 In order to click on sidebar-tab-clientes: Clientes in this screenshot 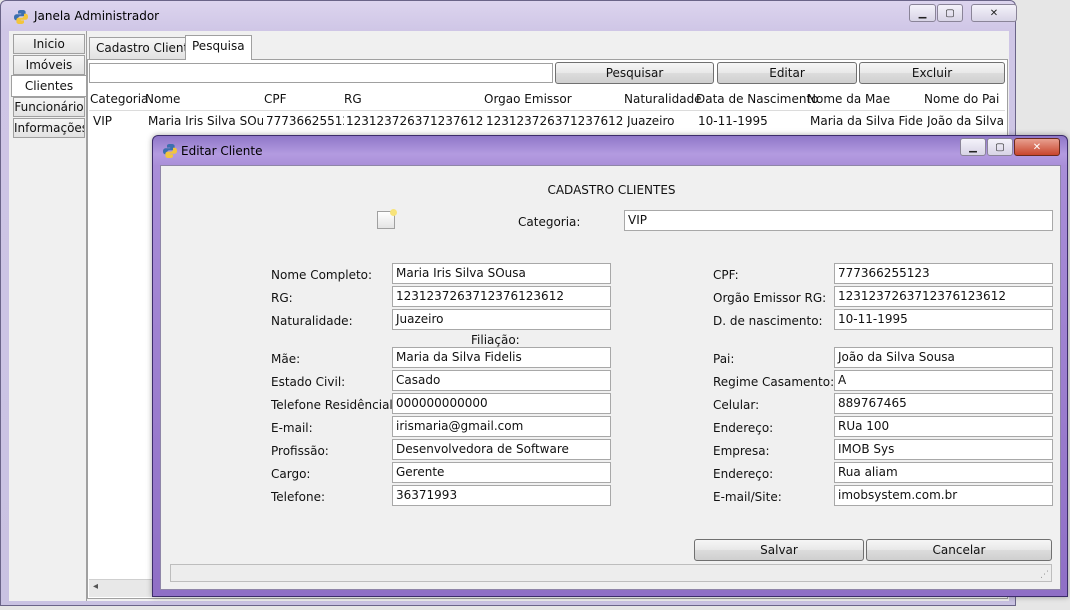, I will do `click(49, 86)`.